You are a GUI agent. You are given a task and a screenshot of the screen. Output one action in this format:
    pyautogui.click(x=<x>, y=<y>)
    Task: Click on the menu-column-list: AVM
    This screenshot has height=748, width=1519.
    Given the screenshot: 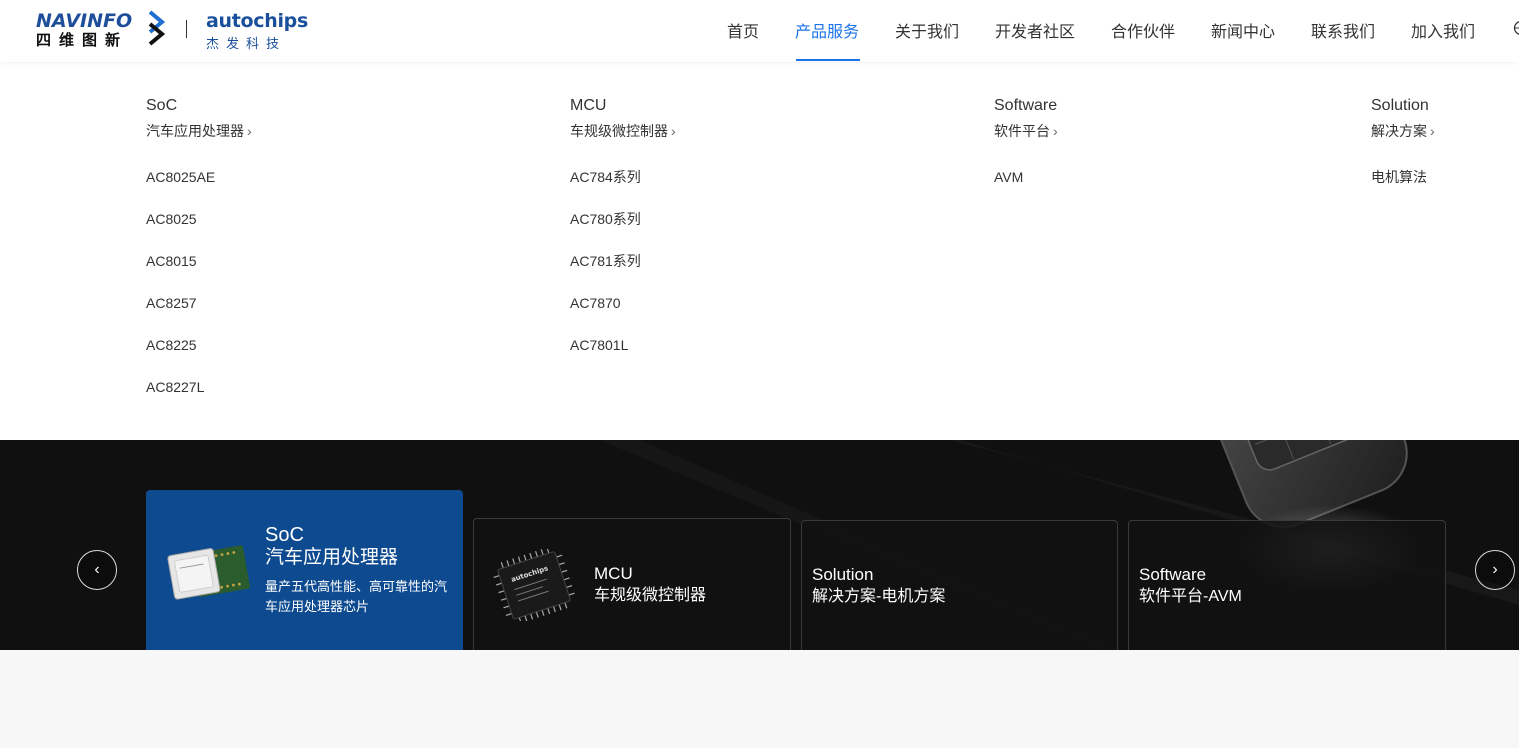 What is the action you would take?
    pyautogui.click(x=1026, y=188)
    